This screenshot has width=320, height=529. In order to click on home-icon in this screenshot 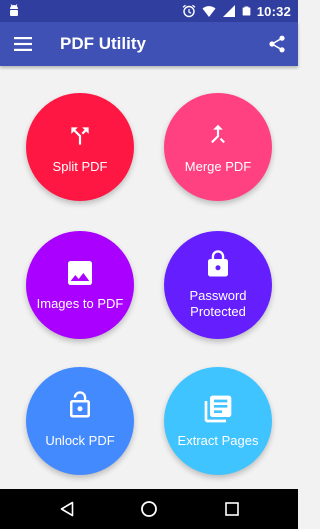, I will do `click(149, 509)`.